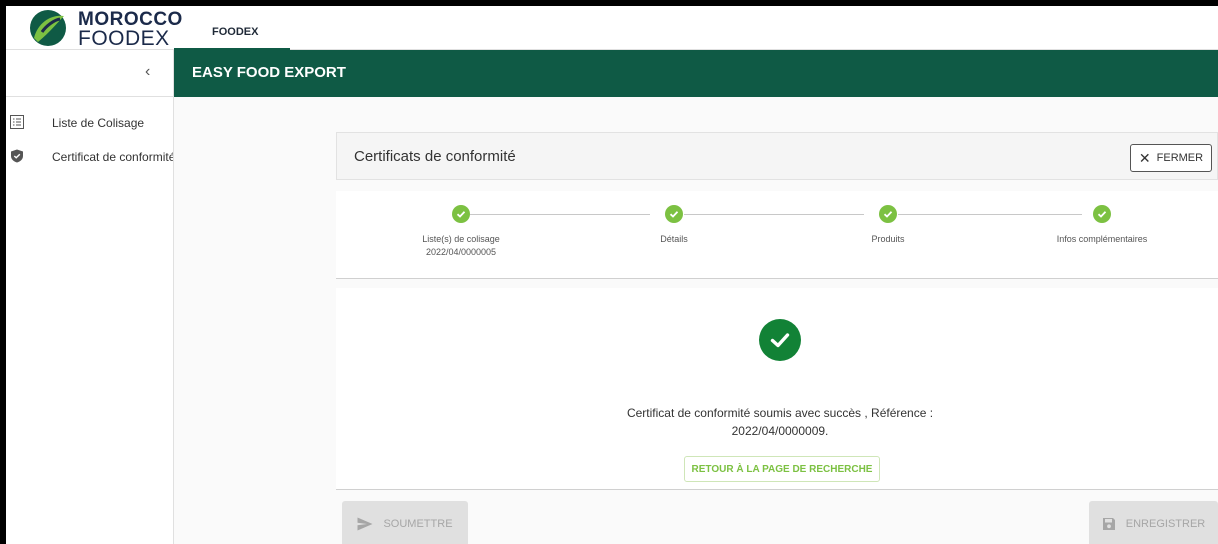  Describe the element at coordinates (461, 246) in the screenshot. I see `step-label: Liste(s) de colisage 2022/04/0000005` at that location.